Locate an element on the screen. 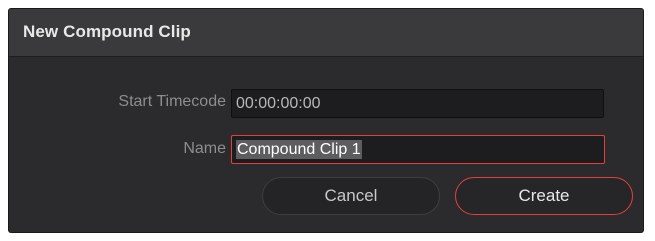 The height and width of the screenshot is (241, 655). name-field-selected-text: Compound Clip 1 is located at coordinates (299, 149).